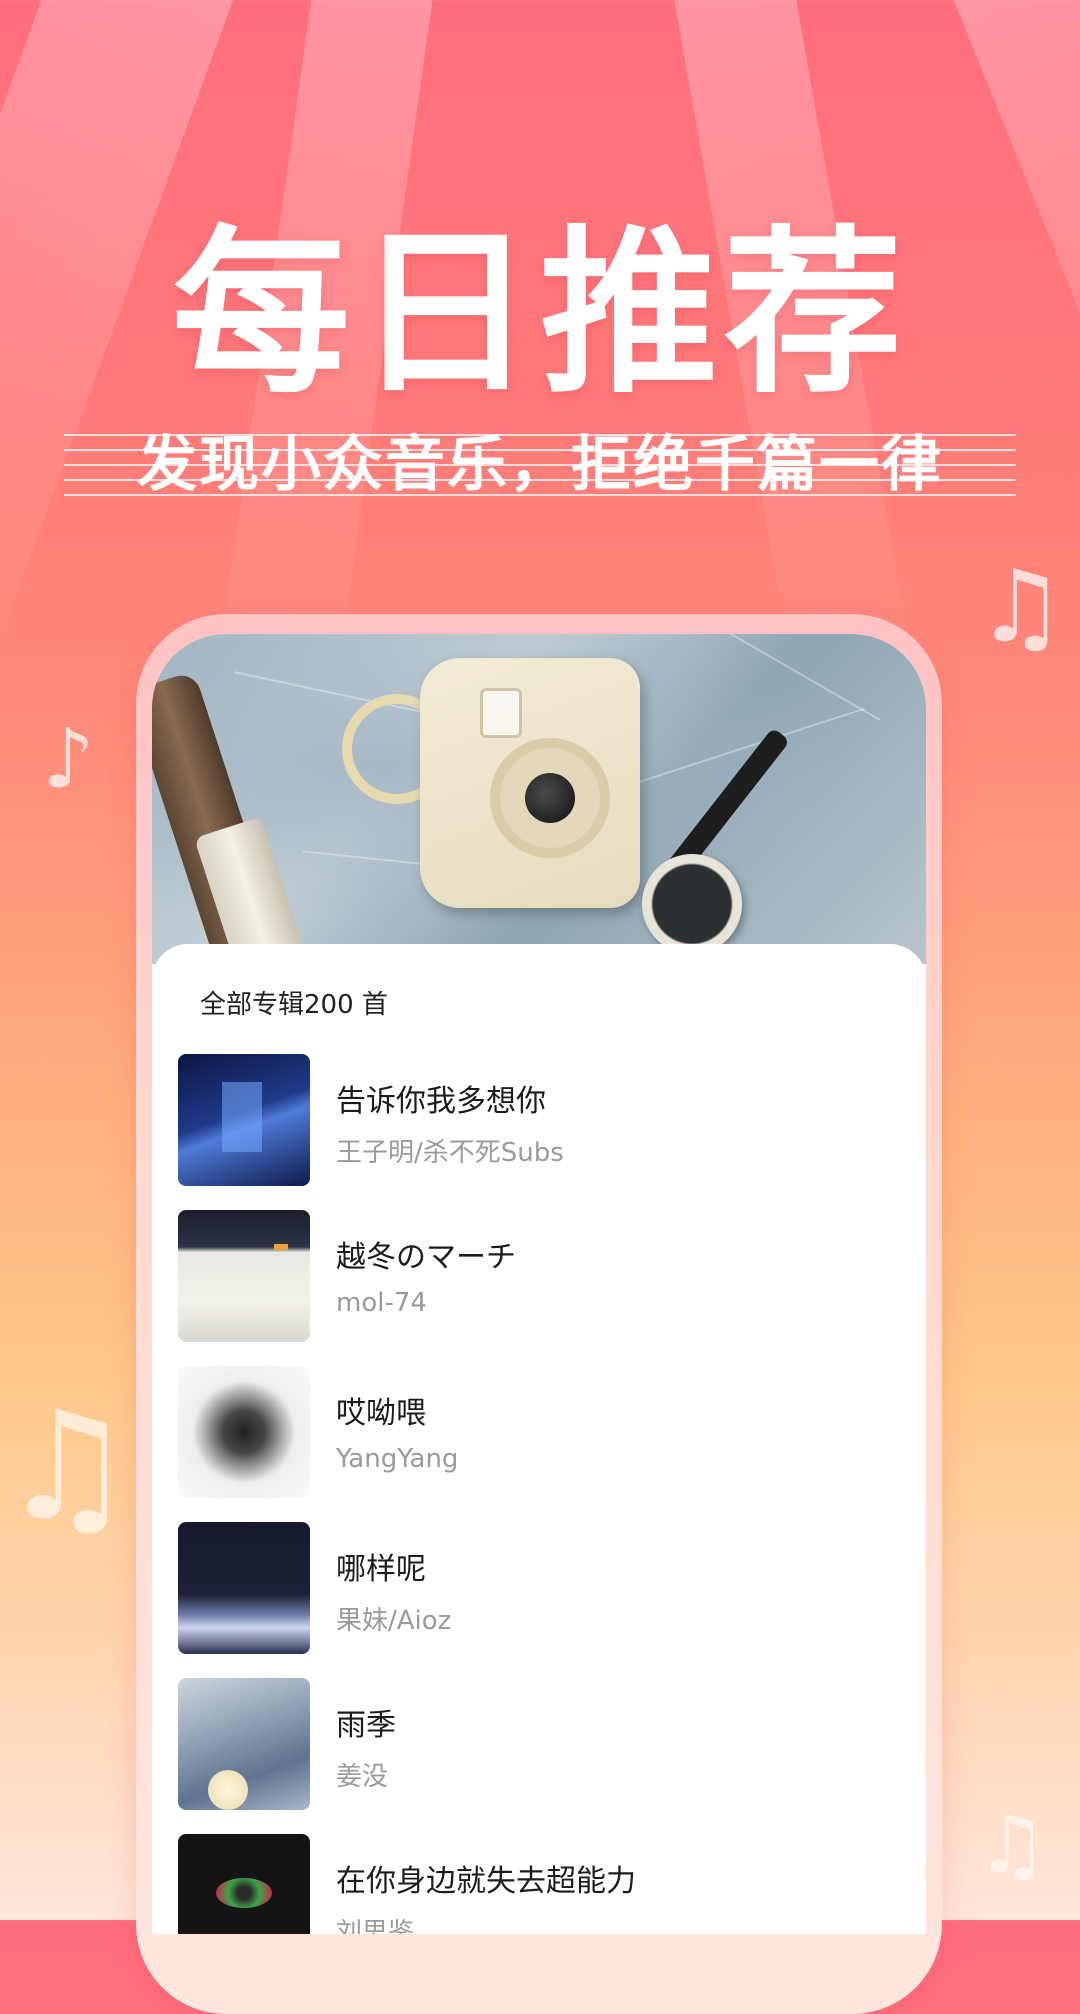  I want to click on hero-photo, so click(539, 806).